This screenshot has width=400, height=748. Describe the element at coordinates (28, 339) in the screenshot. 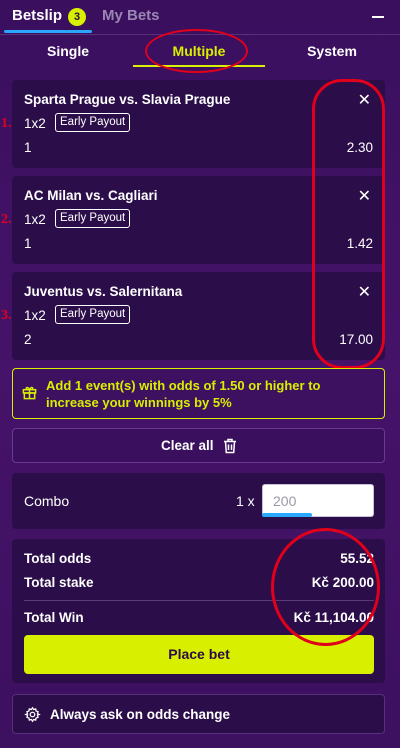

I see `event-pick: 2` at that location.